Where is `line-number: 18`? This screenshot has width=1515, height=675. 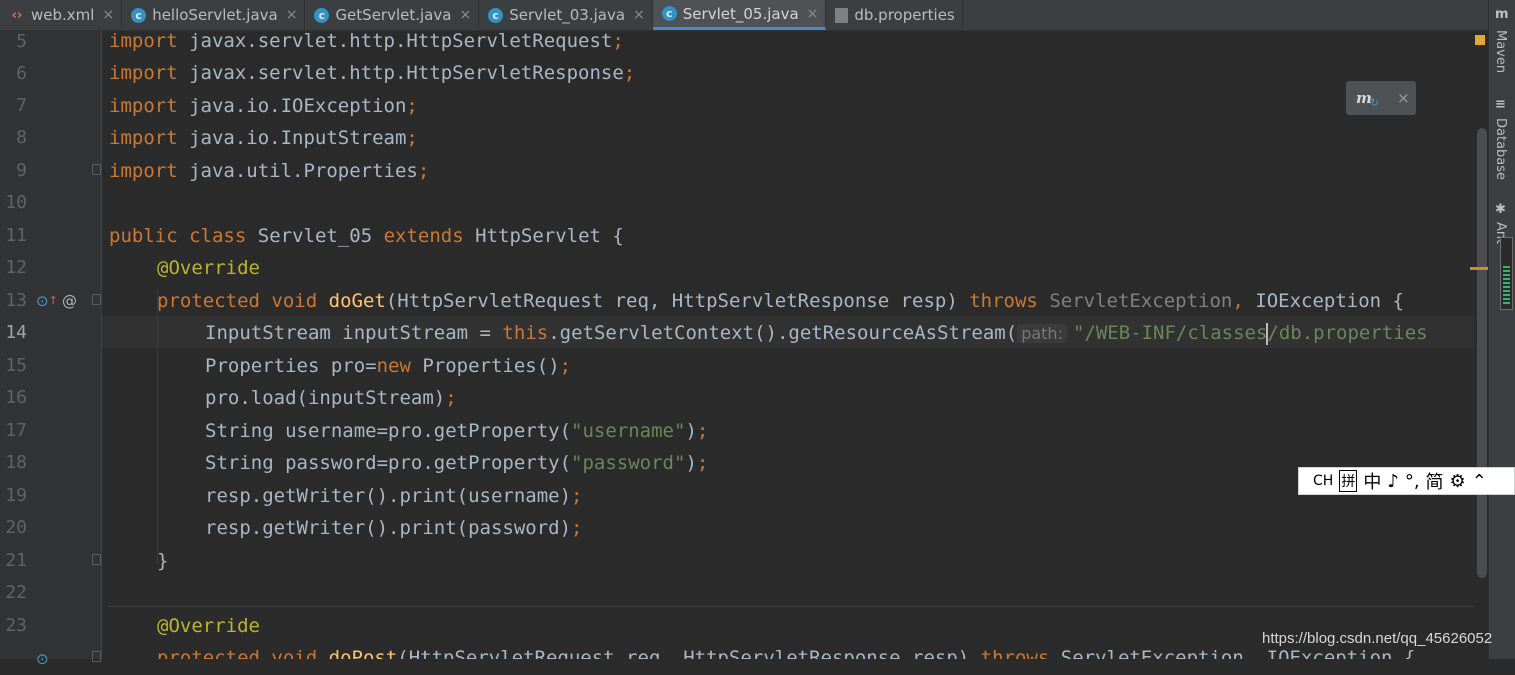
line-number: 18 is located at coordinates (16, 462).